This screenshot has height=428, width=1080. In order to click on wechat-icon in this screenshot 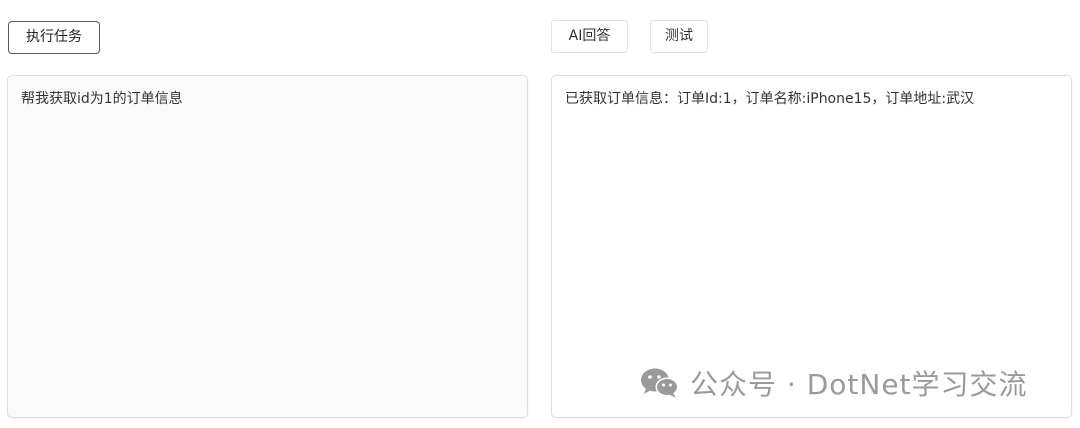, I will do `click(660, 383)`.